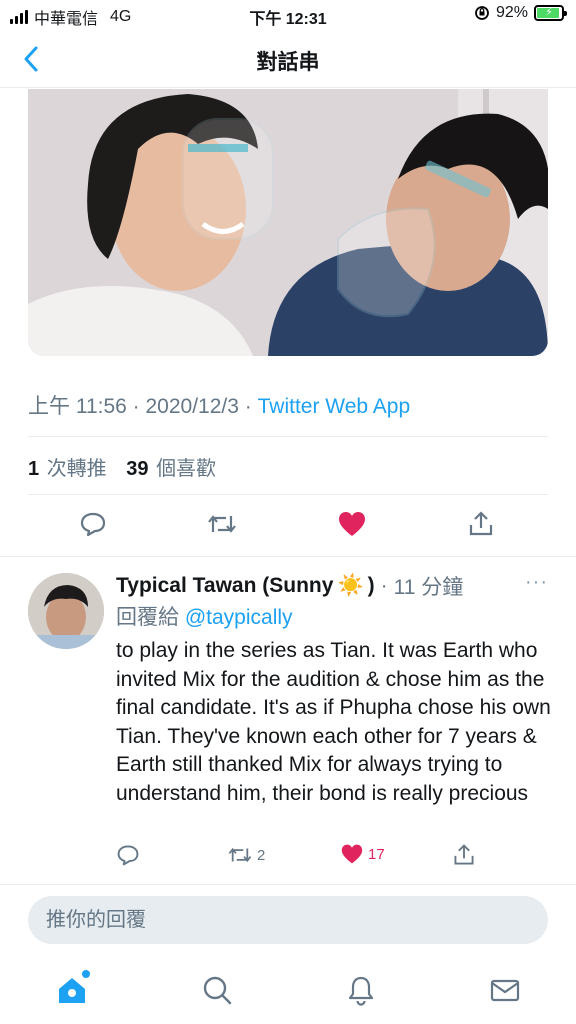  I want to click on sun-emoji-icon: ☀️, so click(350, 585).